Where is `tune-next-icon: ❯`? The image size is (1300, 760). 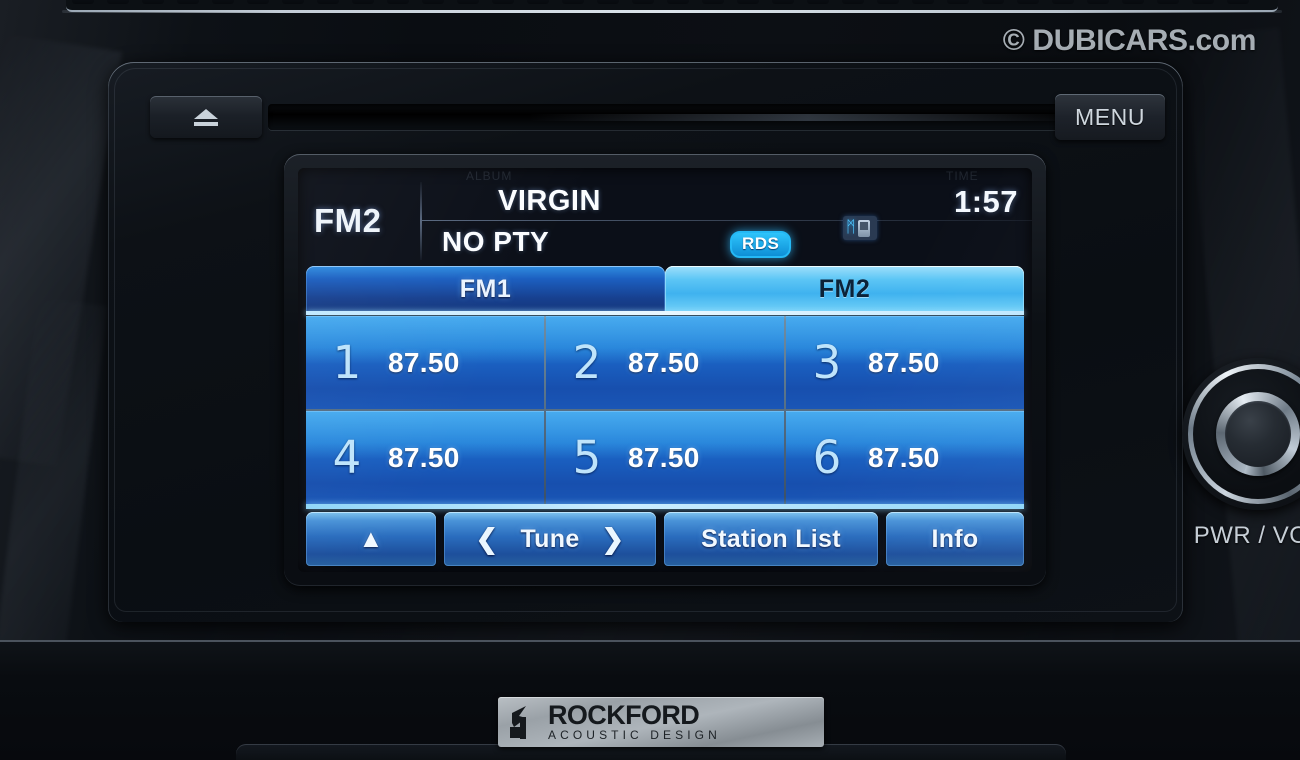 tune-next-icon: ❯ is located at coordinates (613, 539).